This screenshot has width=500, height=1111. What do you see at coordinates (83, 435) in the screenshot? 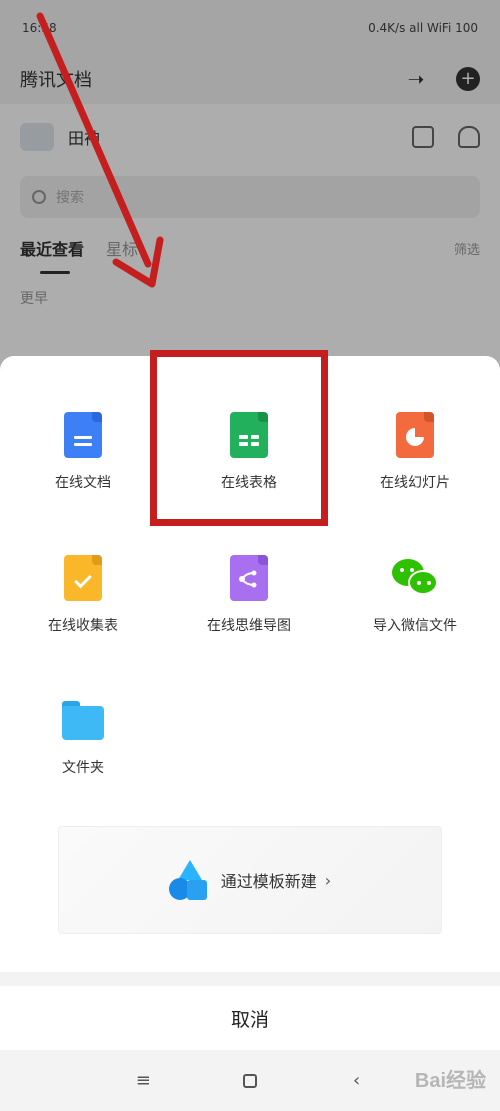
I see `doc-icon` at bounding box center [83, 435].